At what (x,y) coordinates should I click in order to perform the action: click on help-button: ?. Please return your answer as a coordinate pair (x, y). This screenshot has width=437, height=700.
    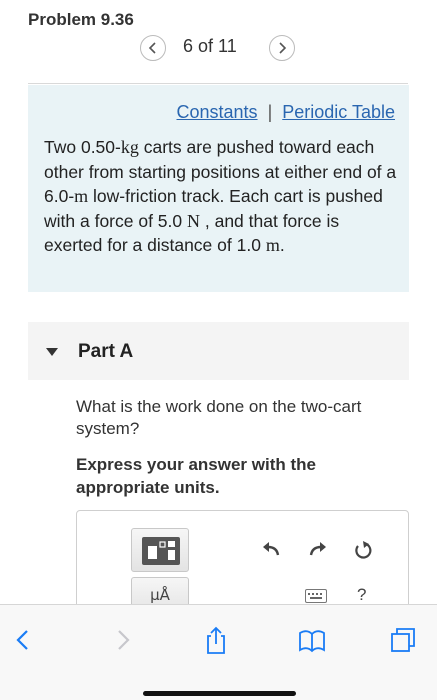
    Looking at the image, I should click on (361, 595).